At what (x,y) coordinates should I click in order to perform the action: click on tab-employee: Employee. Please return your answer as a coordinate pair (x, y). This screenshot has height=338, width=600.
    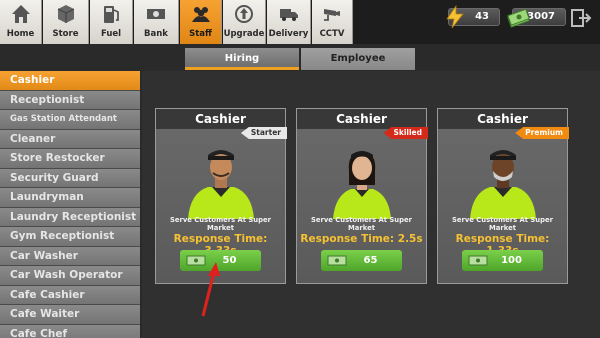
    Looking at the image, I should click on (358, 59).